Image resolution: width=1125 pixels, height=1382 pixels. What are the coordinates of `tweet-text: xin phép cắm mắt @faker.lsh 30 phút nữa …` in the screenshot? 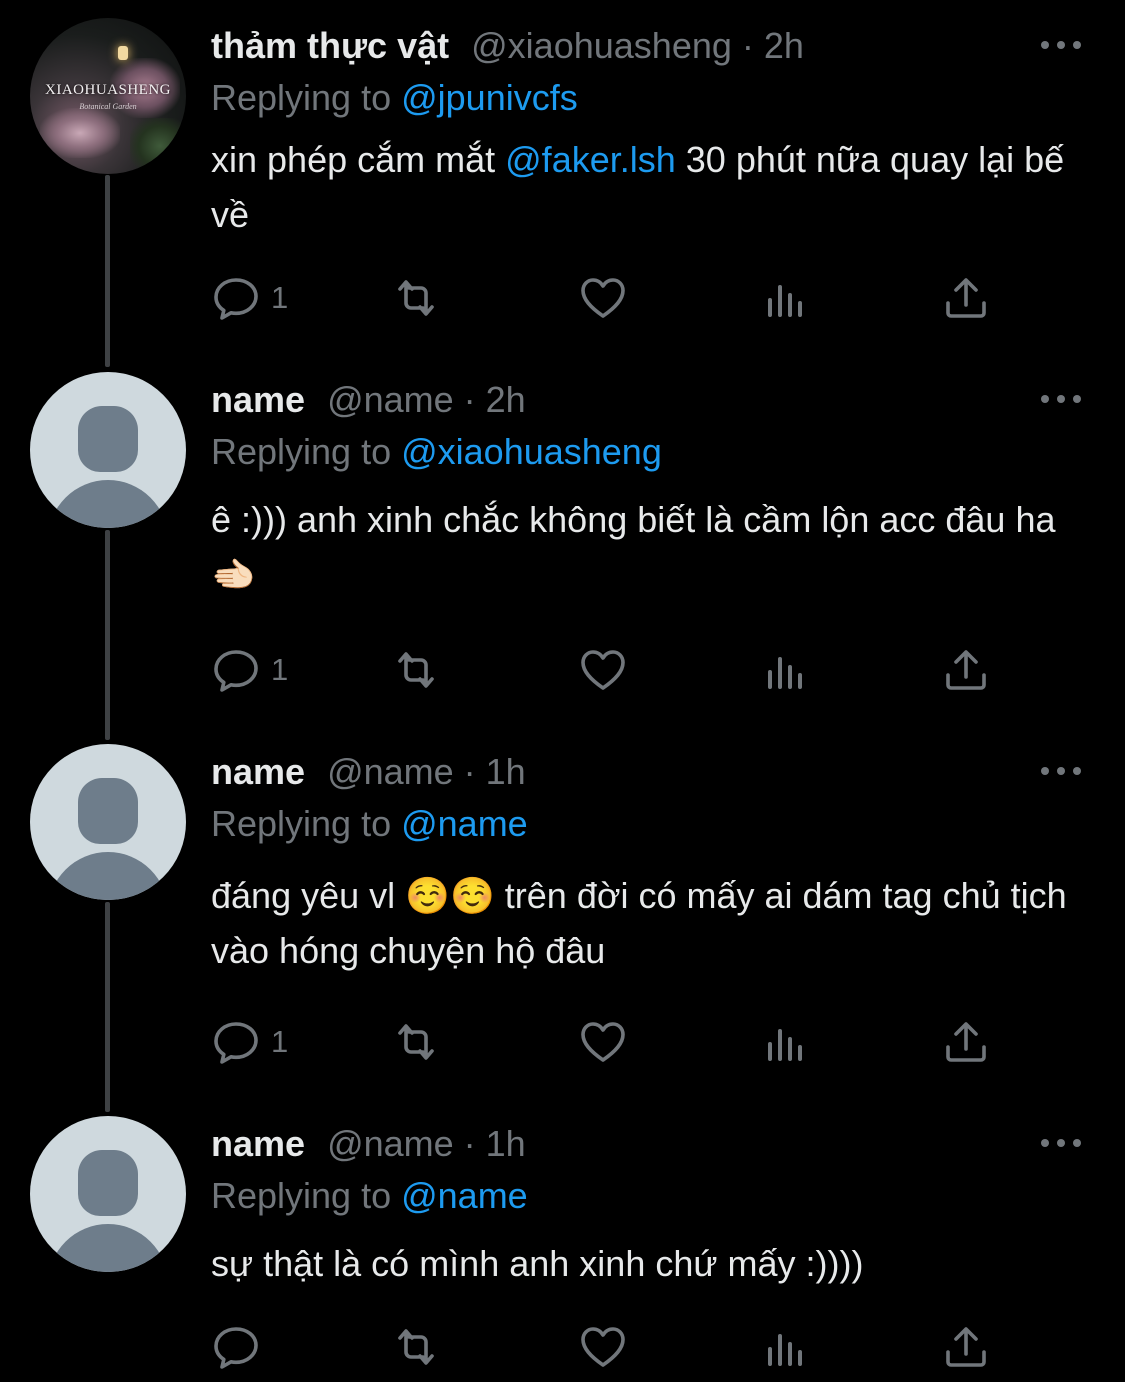 It's located at (648, 187).